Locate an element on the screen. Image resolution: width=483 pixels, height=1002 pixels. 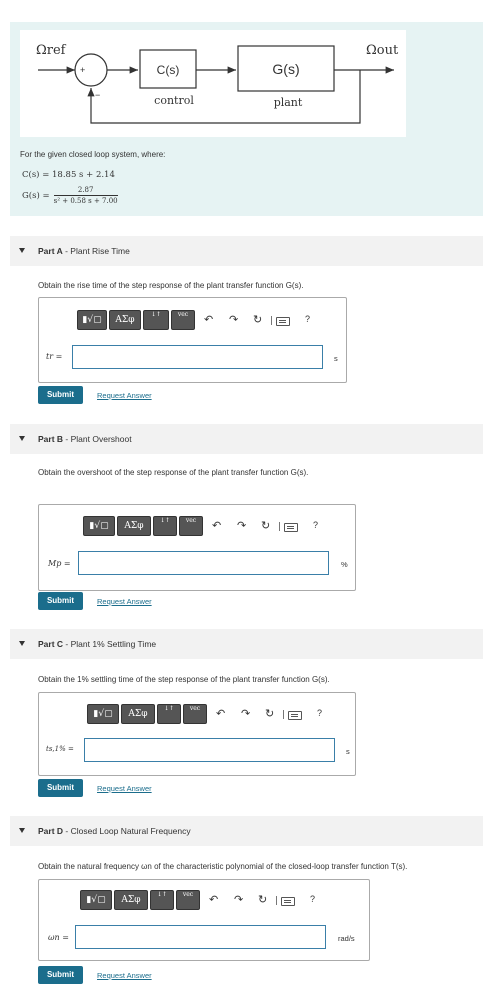
part-b-label: Part B is located at coordinates (51, 439).